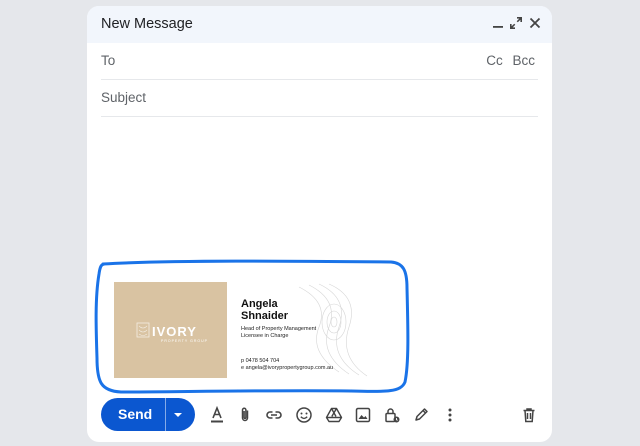 This screenshot has height=446, width=640. Describe the element at coordinates (304, 415) in the screenshot. I see `emoji-icon` at that location.